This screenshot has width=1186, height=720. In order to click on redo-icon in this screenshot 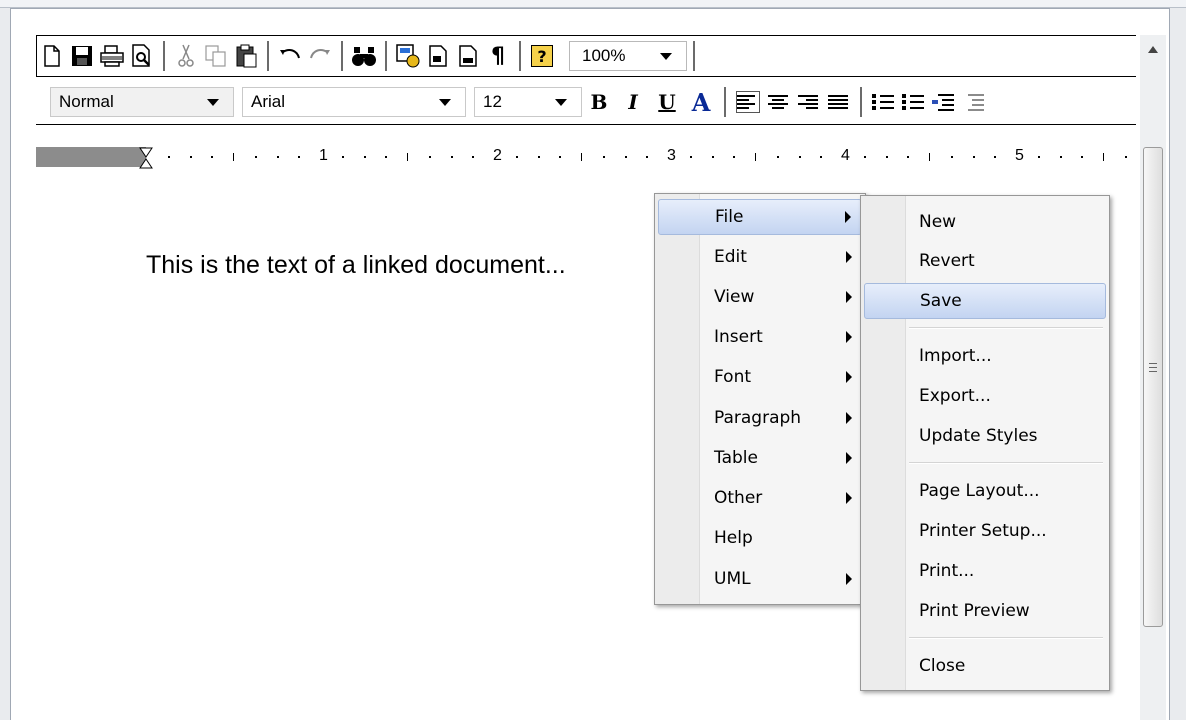, I will do `click(320, 56)`.